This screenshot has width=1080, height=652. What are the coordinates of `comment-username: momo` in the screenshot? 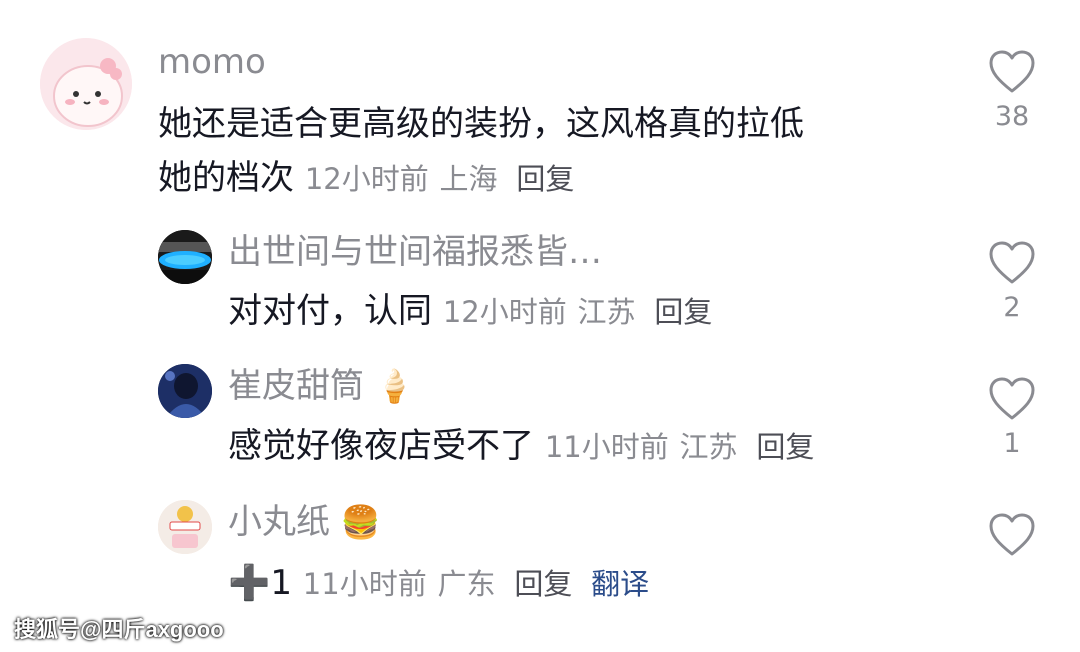 It's located at (212, 62).